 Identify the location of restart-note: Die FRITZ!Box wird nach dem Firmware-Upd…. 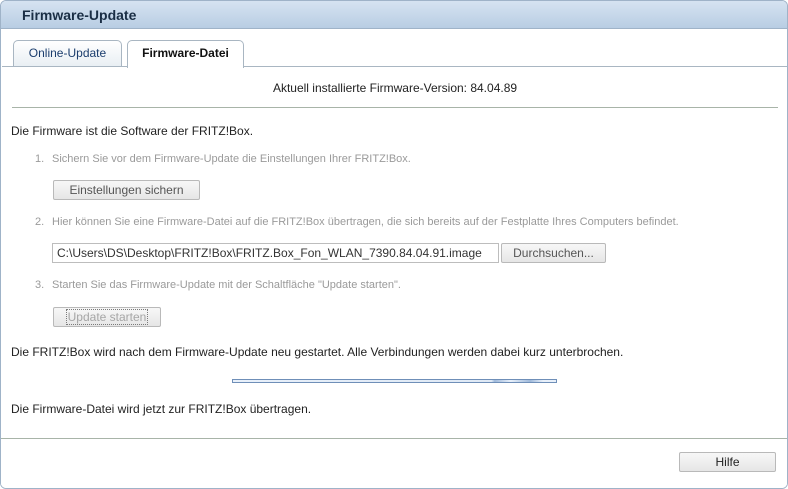
(317, 352).